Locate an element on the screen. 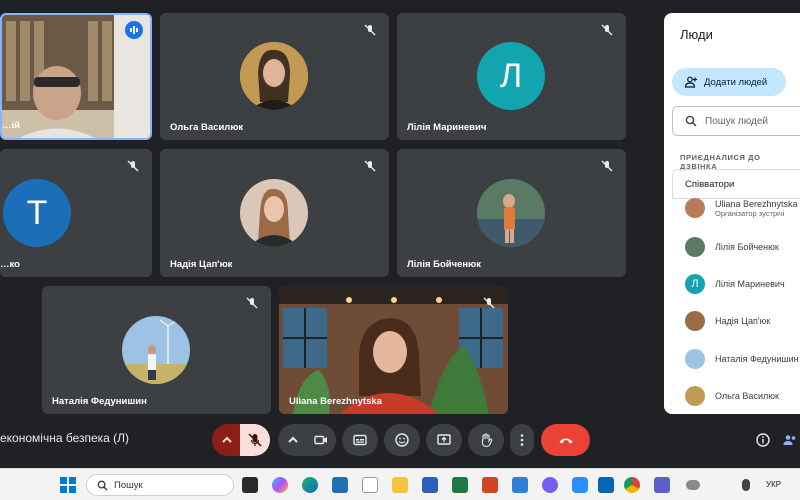  people-list-item: Лілія Бойченюк is located at coordinates (732, 247).